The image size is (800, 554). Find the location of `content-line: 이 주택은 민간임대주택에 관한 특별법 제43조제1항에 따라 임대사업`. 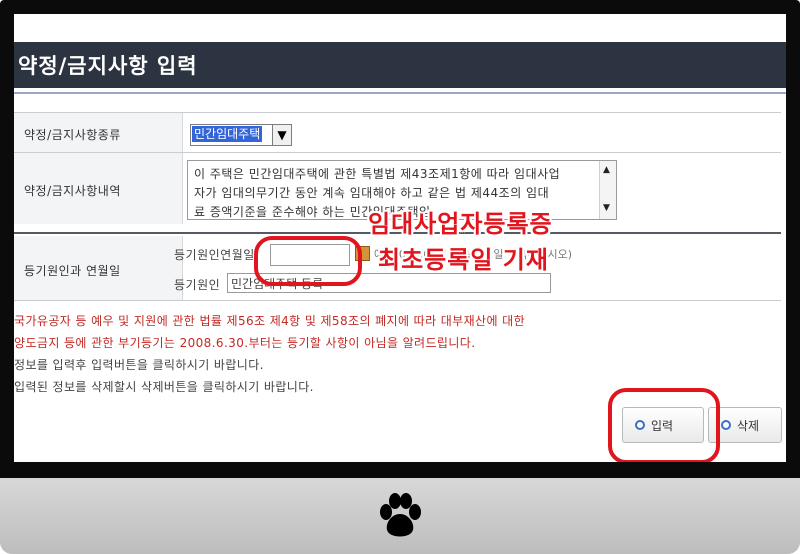

content-line: 이 주택은 민간임대주택에 관한 특별법 제43조제1항에 따라 임대사업 is located at coordinates (377, 174).